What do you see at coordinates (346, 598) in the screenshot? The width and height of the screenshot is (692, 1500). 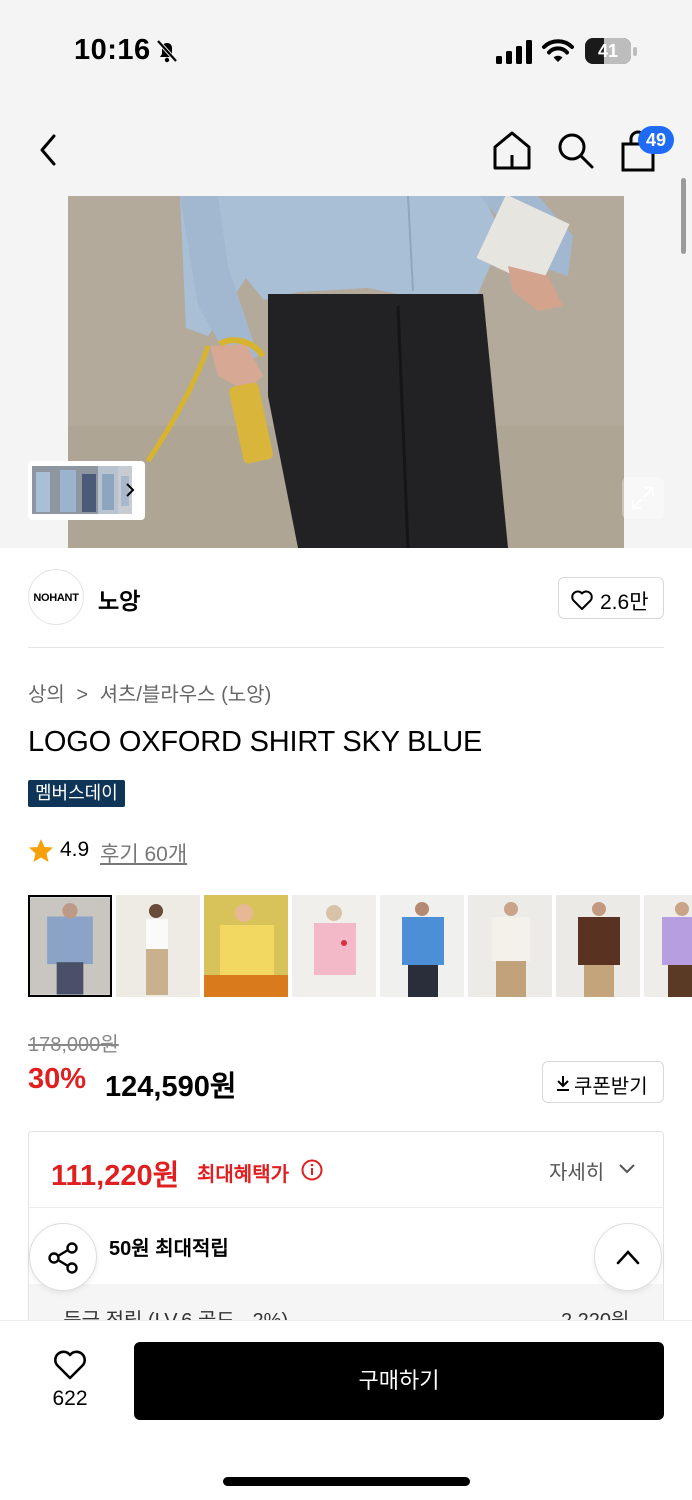 I see `brand-row: NOHANT 노앙 2.6만` at bounding box center [346, 598].